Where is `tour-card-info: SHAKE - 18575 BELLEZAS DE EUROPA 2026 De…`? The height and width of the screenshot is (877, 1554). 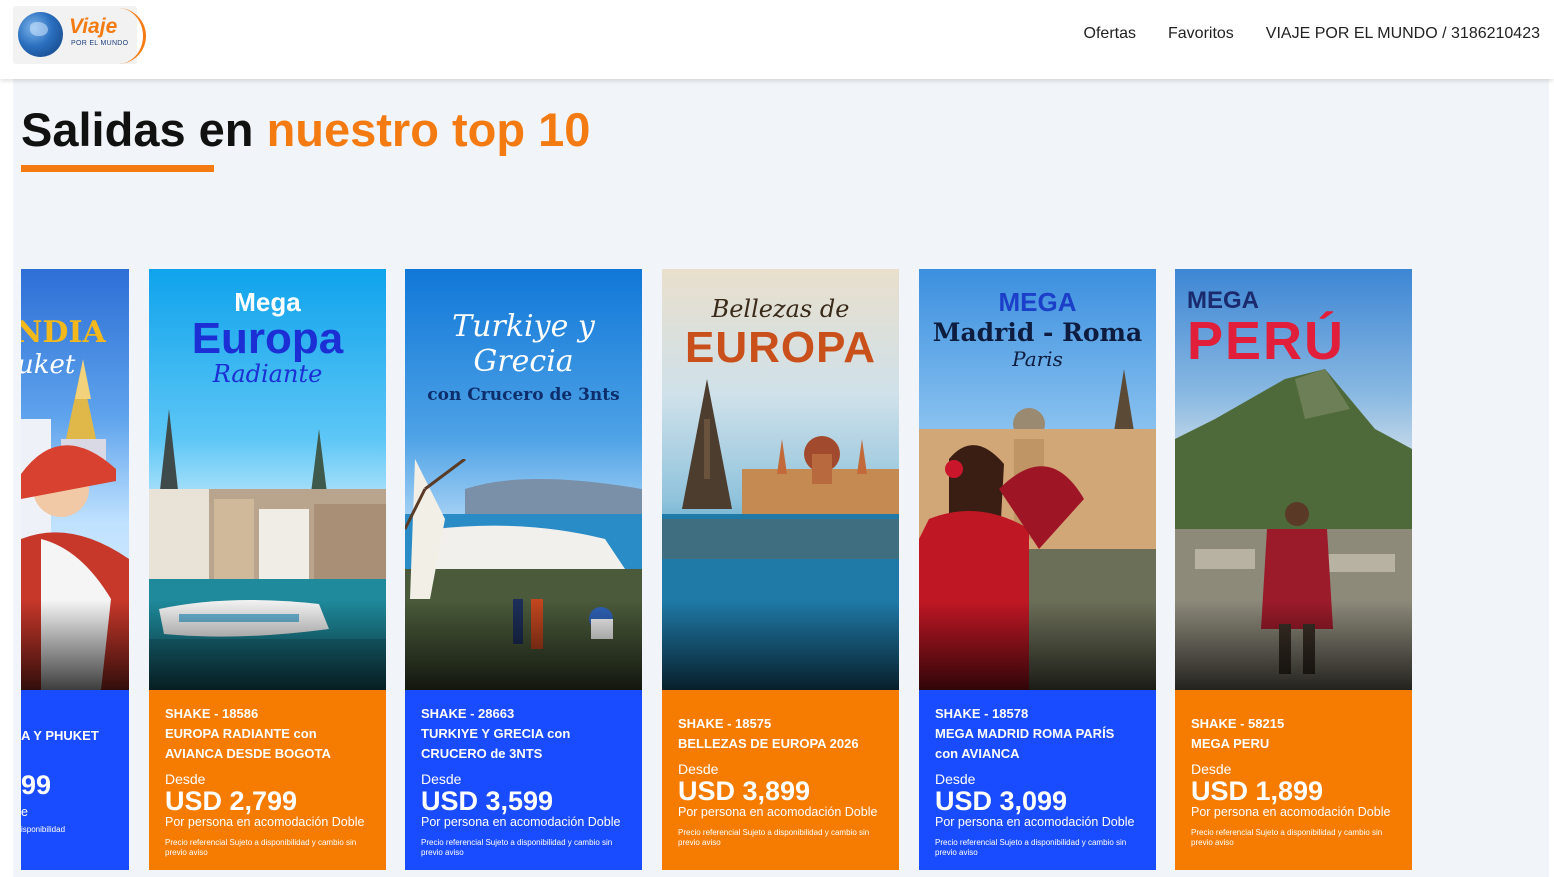 tour-card-info: SHAKE - 18575 BELLEZAS DE EUROPA 2026 De… is located at coordinates (780, 780).